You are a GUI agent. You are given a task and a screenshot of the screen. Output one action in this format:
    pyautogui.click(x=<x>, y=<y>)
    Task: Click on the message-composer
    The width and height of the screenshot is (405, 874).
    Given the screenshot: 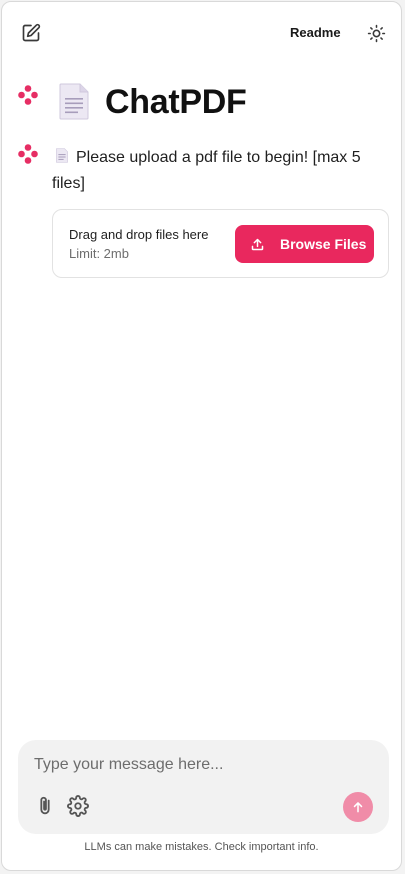 What is the action you would take?
    pyautogui.click(x=203, y=787)
    